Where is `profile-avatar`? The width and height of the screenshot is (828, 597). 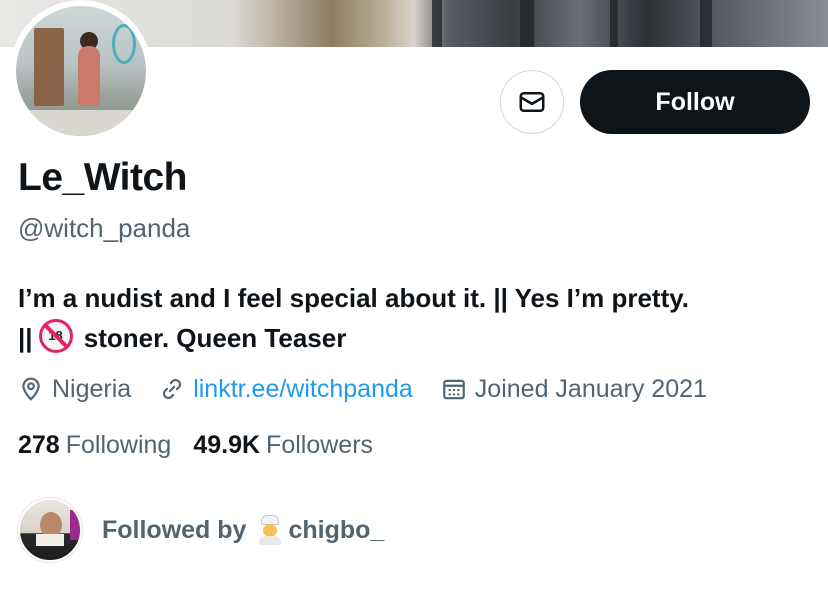
profile-avatar is located at coordinates (81, 71).